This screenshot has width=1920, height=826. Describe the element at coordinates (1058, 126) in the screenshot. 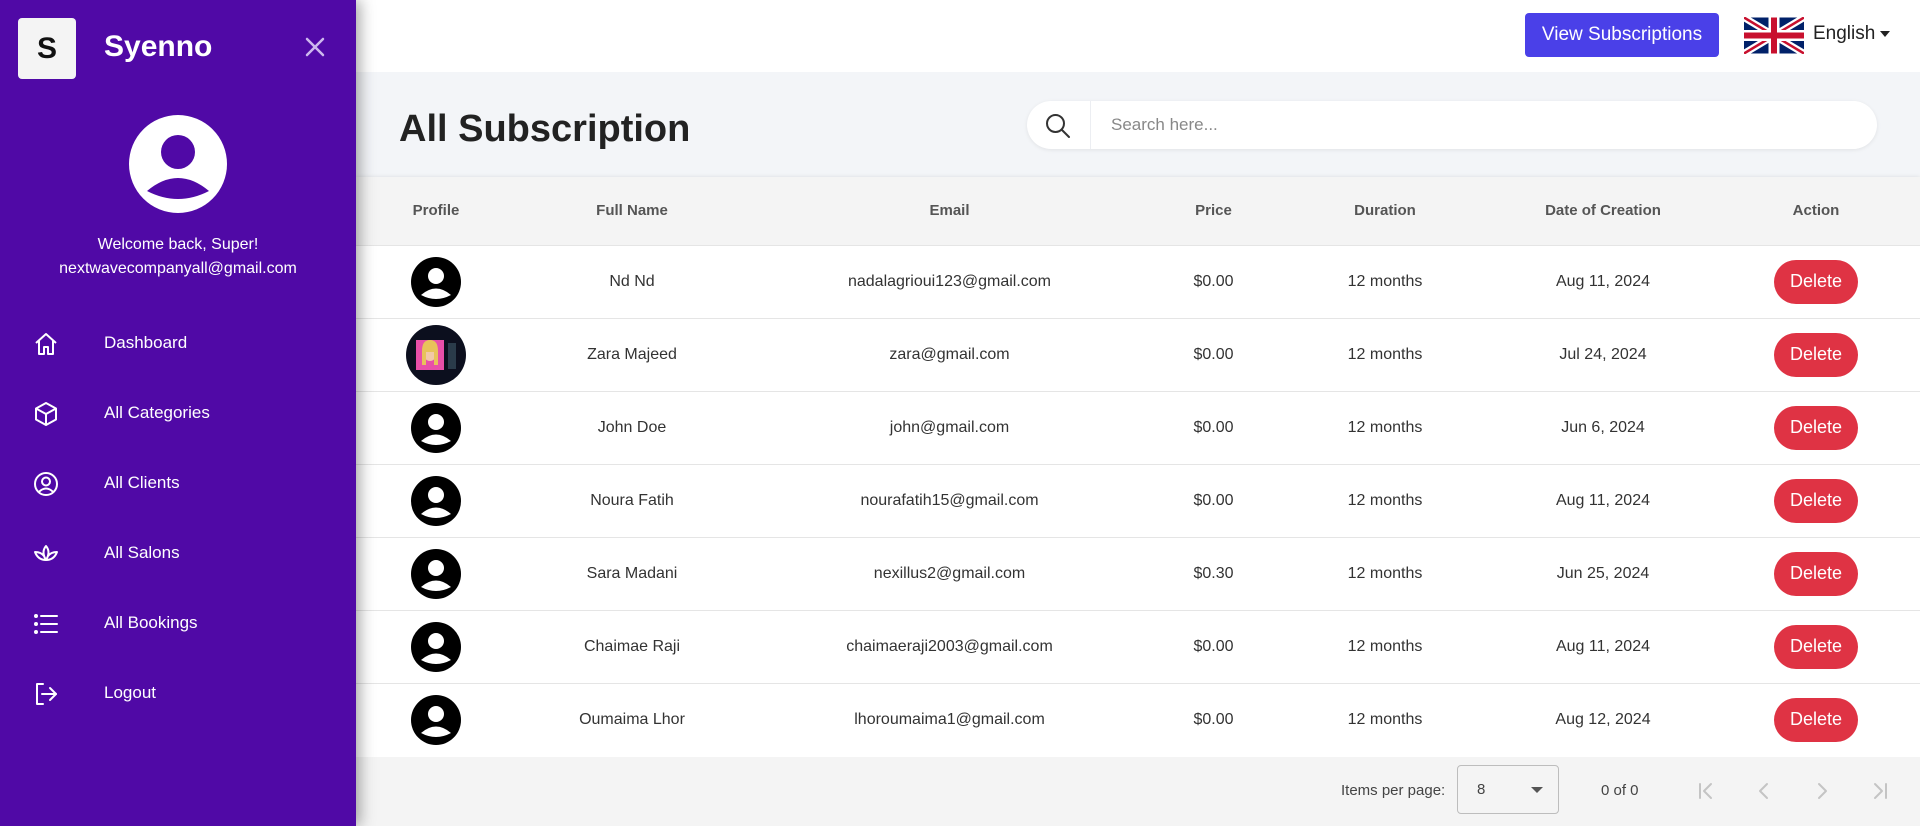

I see `search-icon` at that location.